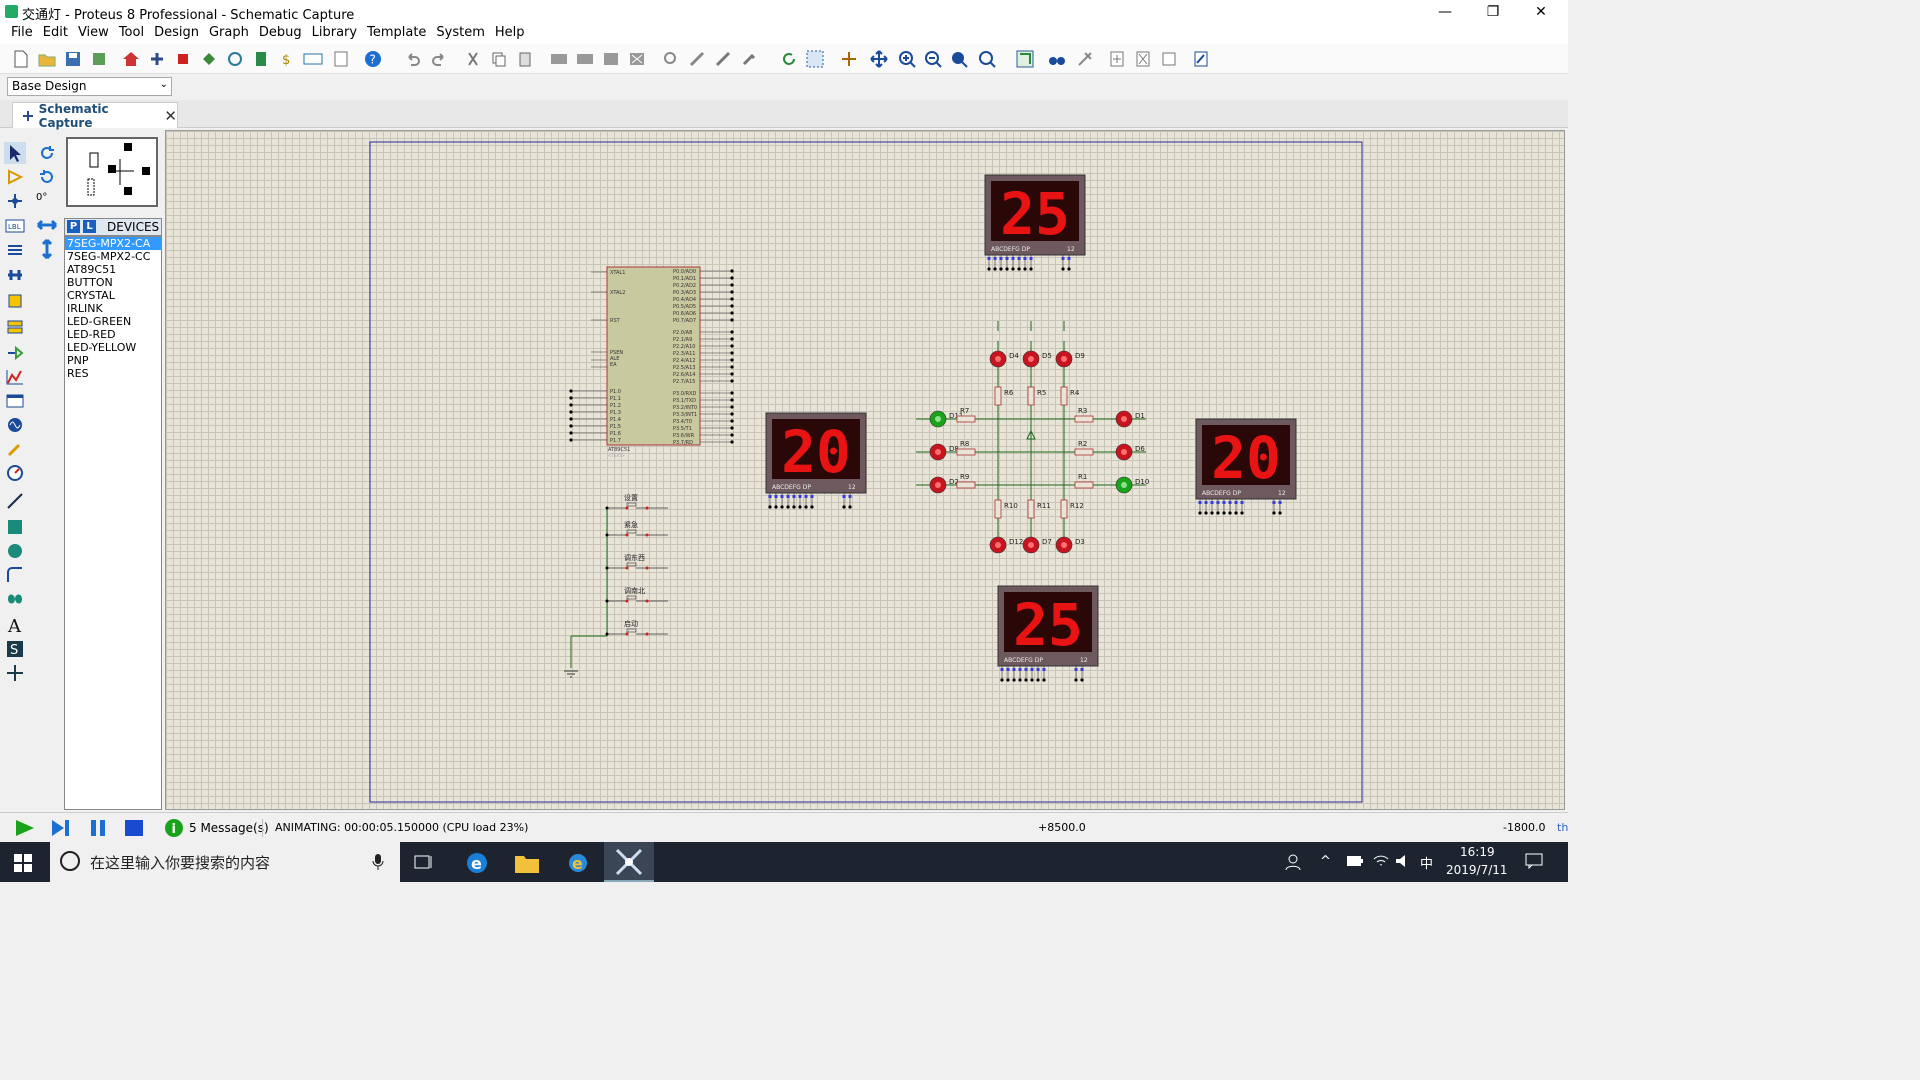  Describe the element at coordinates (15, 251) in the screenshot. I see `text-script-icon` at that location.